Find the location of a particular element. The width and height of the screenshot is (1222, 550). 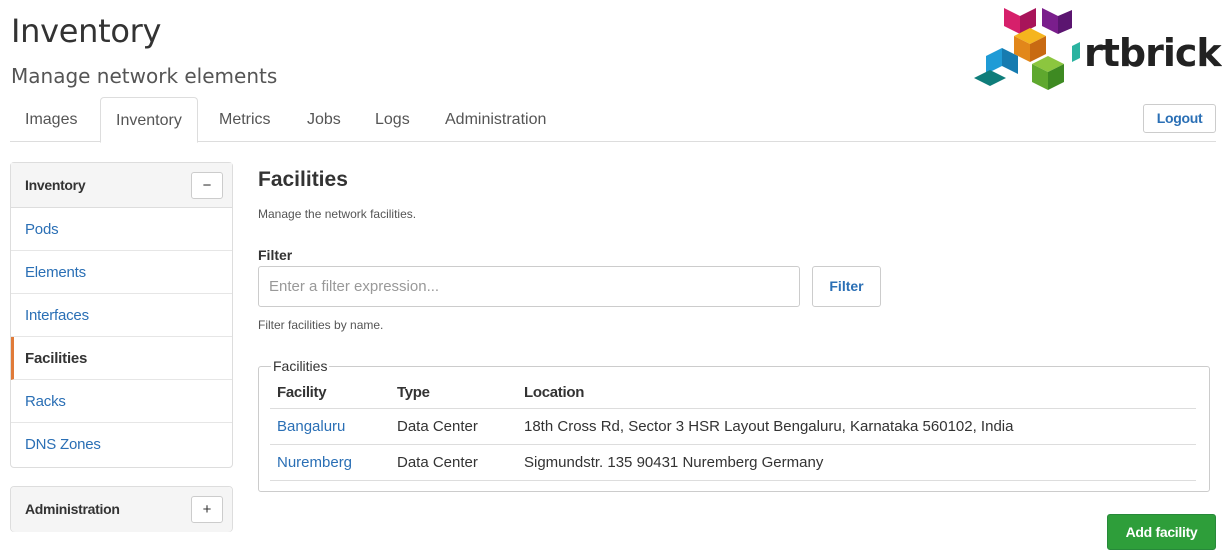

sidebar-panel-heading: Inventory − is located at coordinates (121, 185).